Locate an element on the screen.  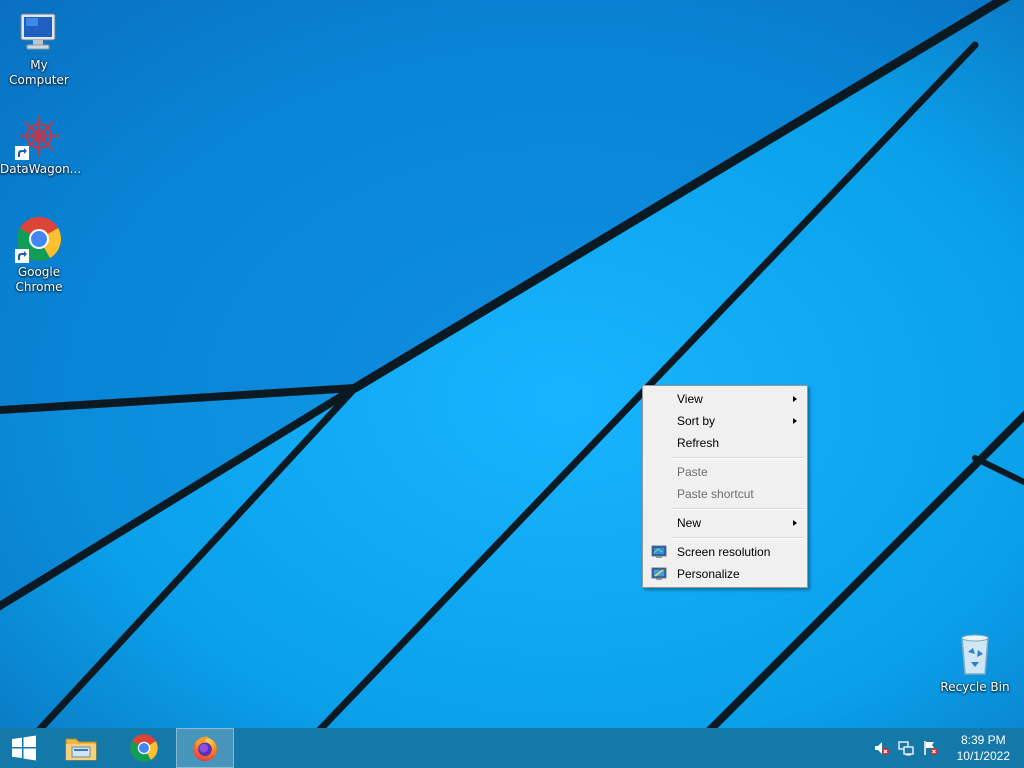
screen-resolution-icon is located at coordinates (659, 551).